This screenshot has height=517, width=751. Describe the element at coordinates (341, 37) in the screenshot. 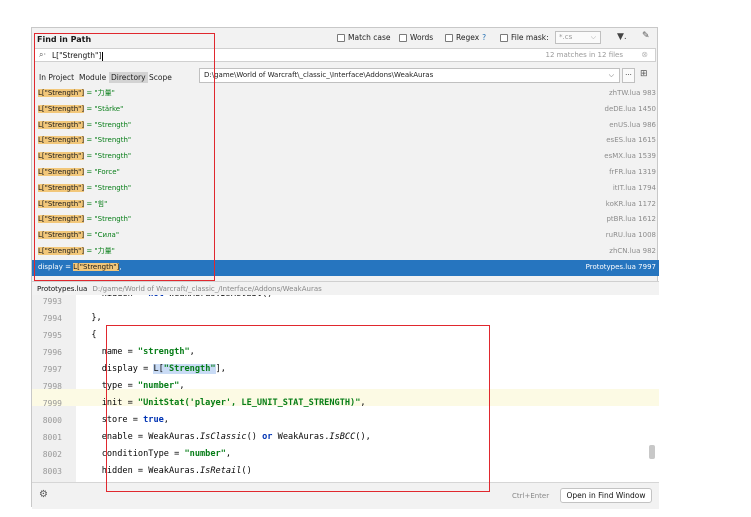

I see `match-case-box` at that location.